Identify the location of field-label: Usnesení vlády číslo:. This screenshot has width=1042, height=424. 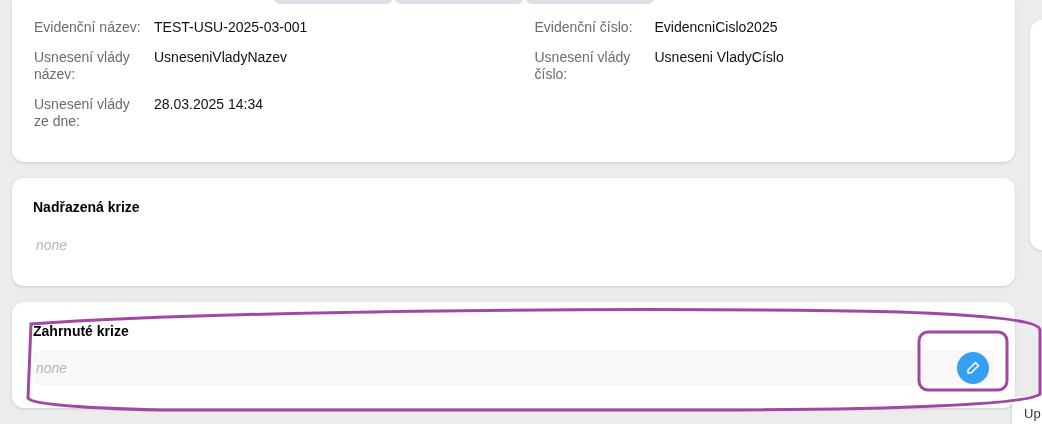
(583, 66).